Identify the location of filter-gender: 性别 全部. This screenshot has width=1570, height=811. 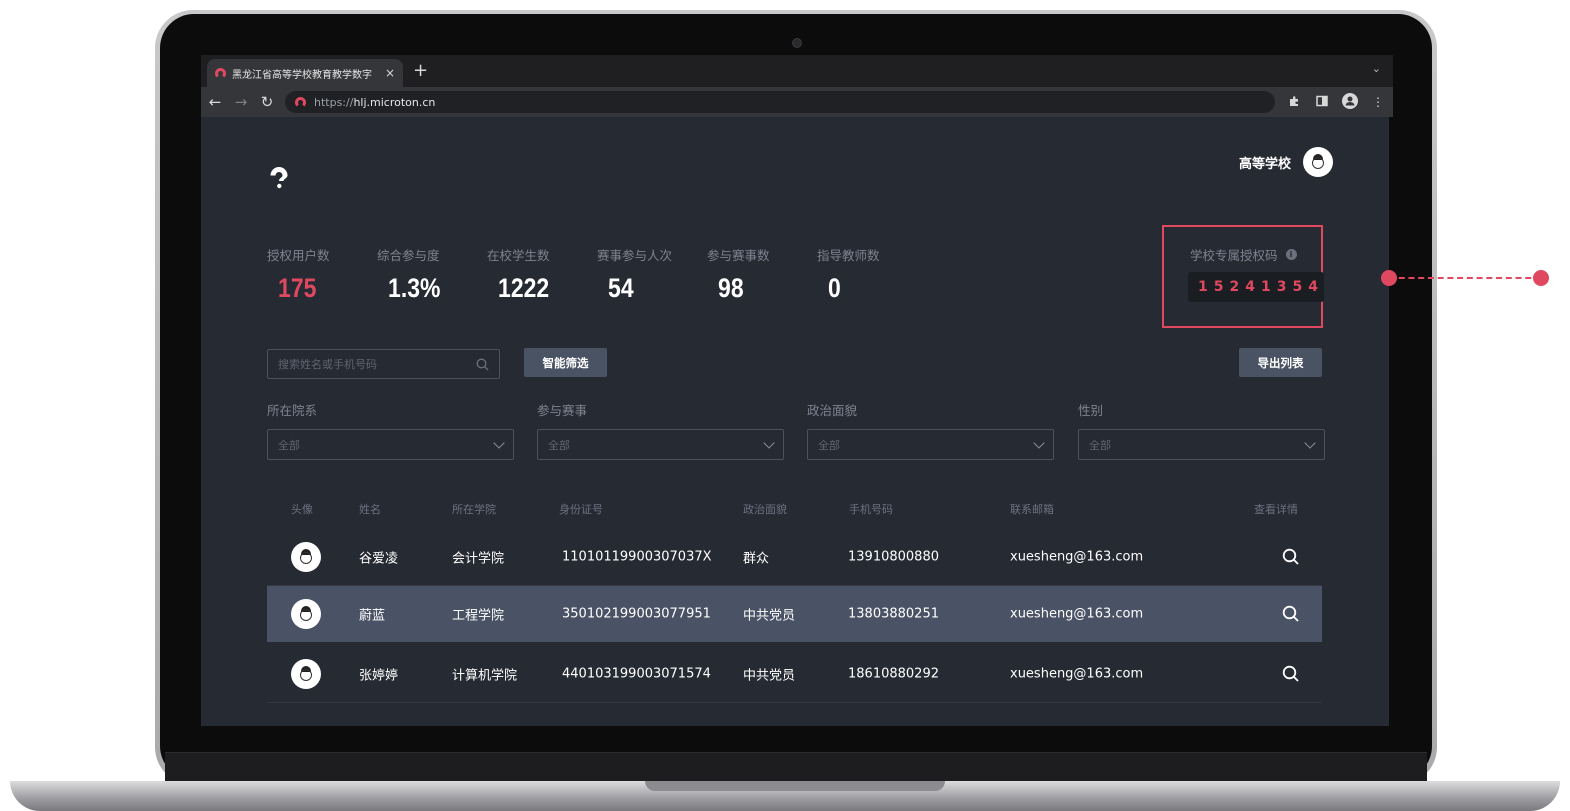
(1201, 430).